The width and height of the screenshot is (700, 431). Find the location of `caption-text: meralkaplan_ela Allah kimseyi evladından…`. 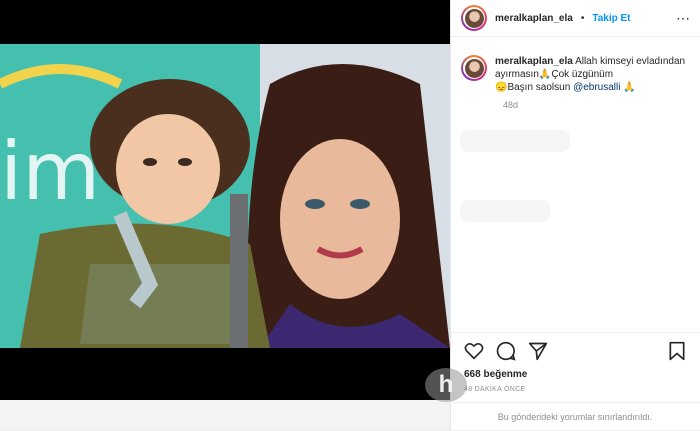

caption-text: meralkaplan_ela Allah kimseyi evladından… is located at coordinates (593, 74).